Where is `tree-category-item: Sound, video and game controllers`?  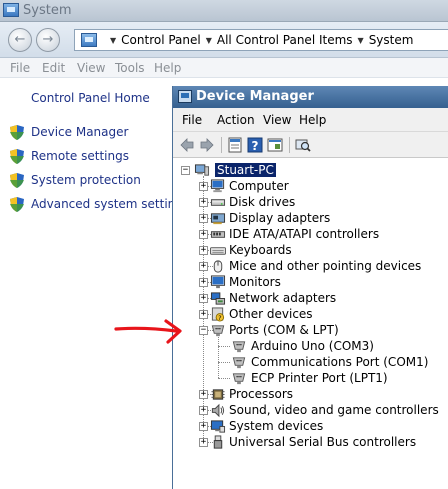 tree-category-item: Sound, video and game controllers is located at coordinates (334, 410).